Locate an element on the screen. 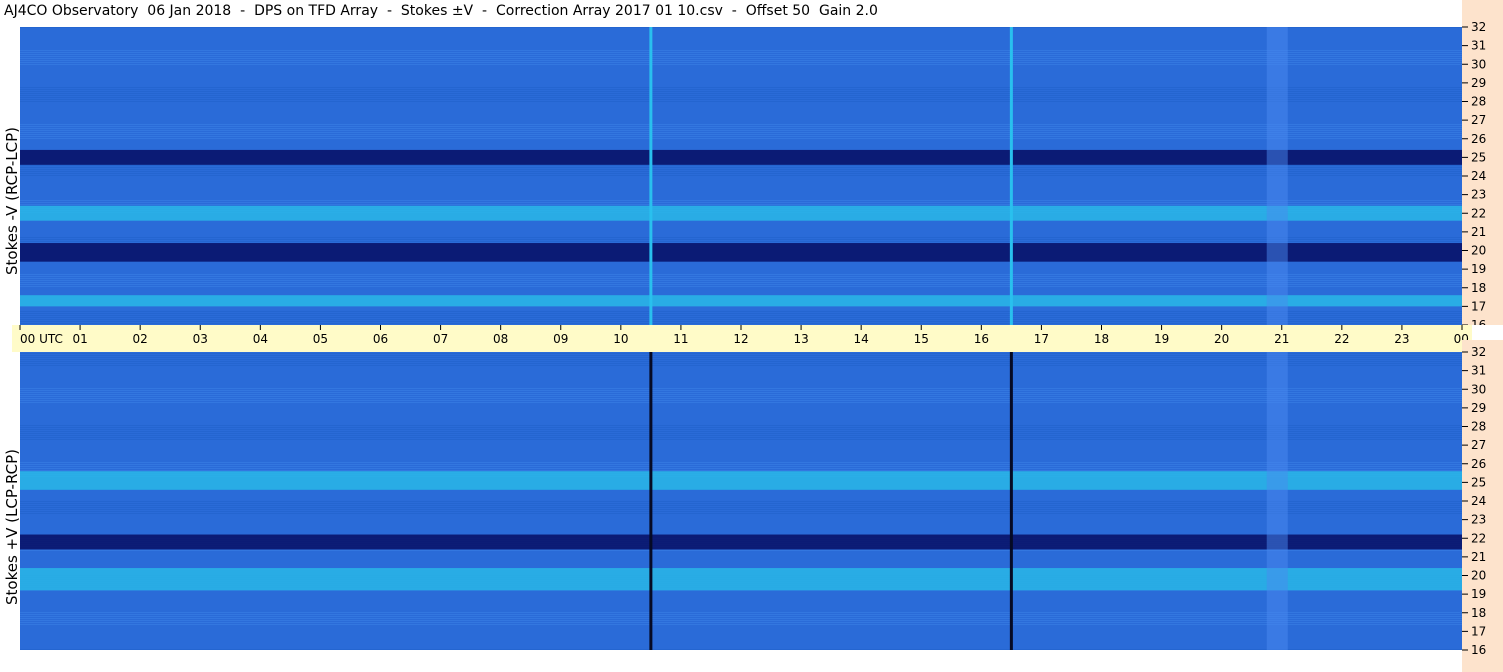  time-tick-label: 14 is located at coordinates (861, 339).